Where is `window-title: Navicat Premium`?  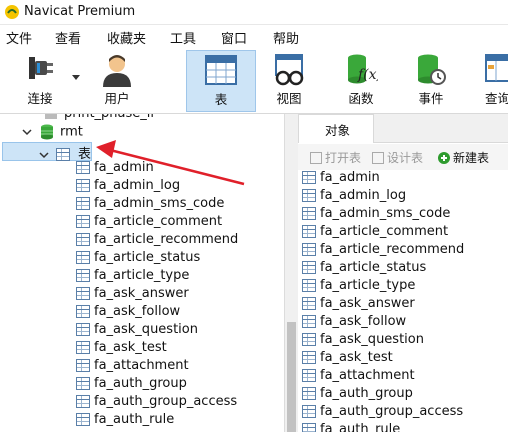 window-title: Navicat Premium is located at coordinates (80, 11).